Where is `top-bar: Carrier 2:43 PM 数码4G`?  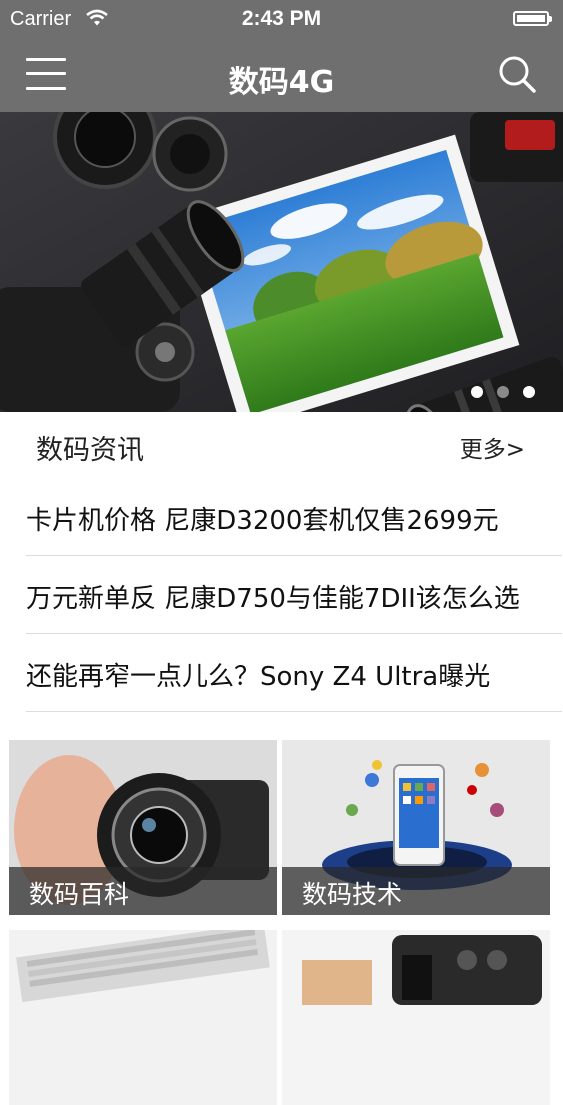 top-bar: Carrier 2:43 PM 数码4G is located at coordinates (281, 56).